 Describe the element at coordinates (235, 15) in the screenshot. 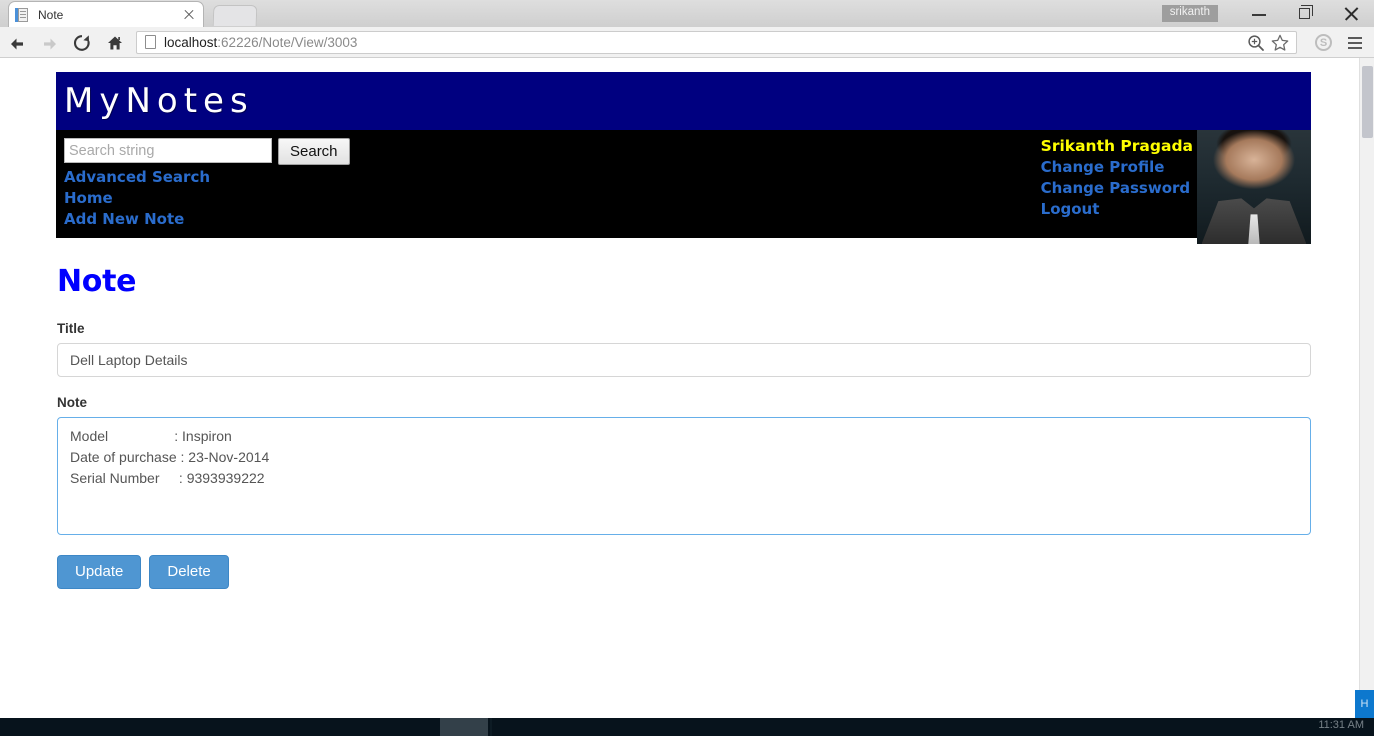

I see `new-tab-button` at that location.